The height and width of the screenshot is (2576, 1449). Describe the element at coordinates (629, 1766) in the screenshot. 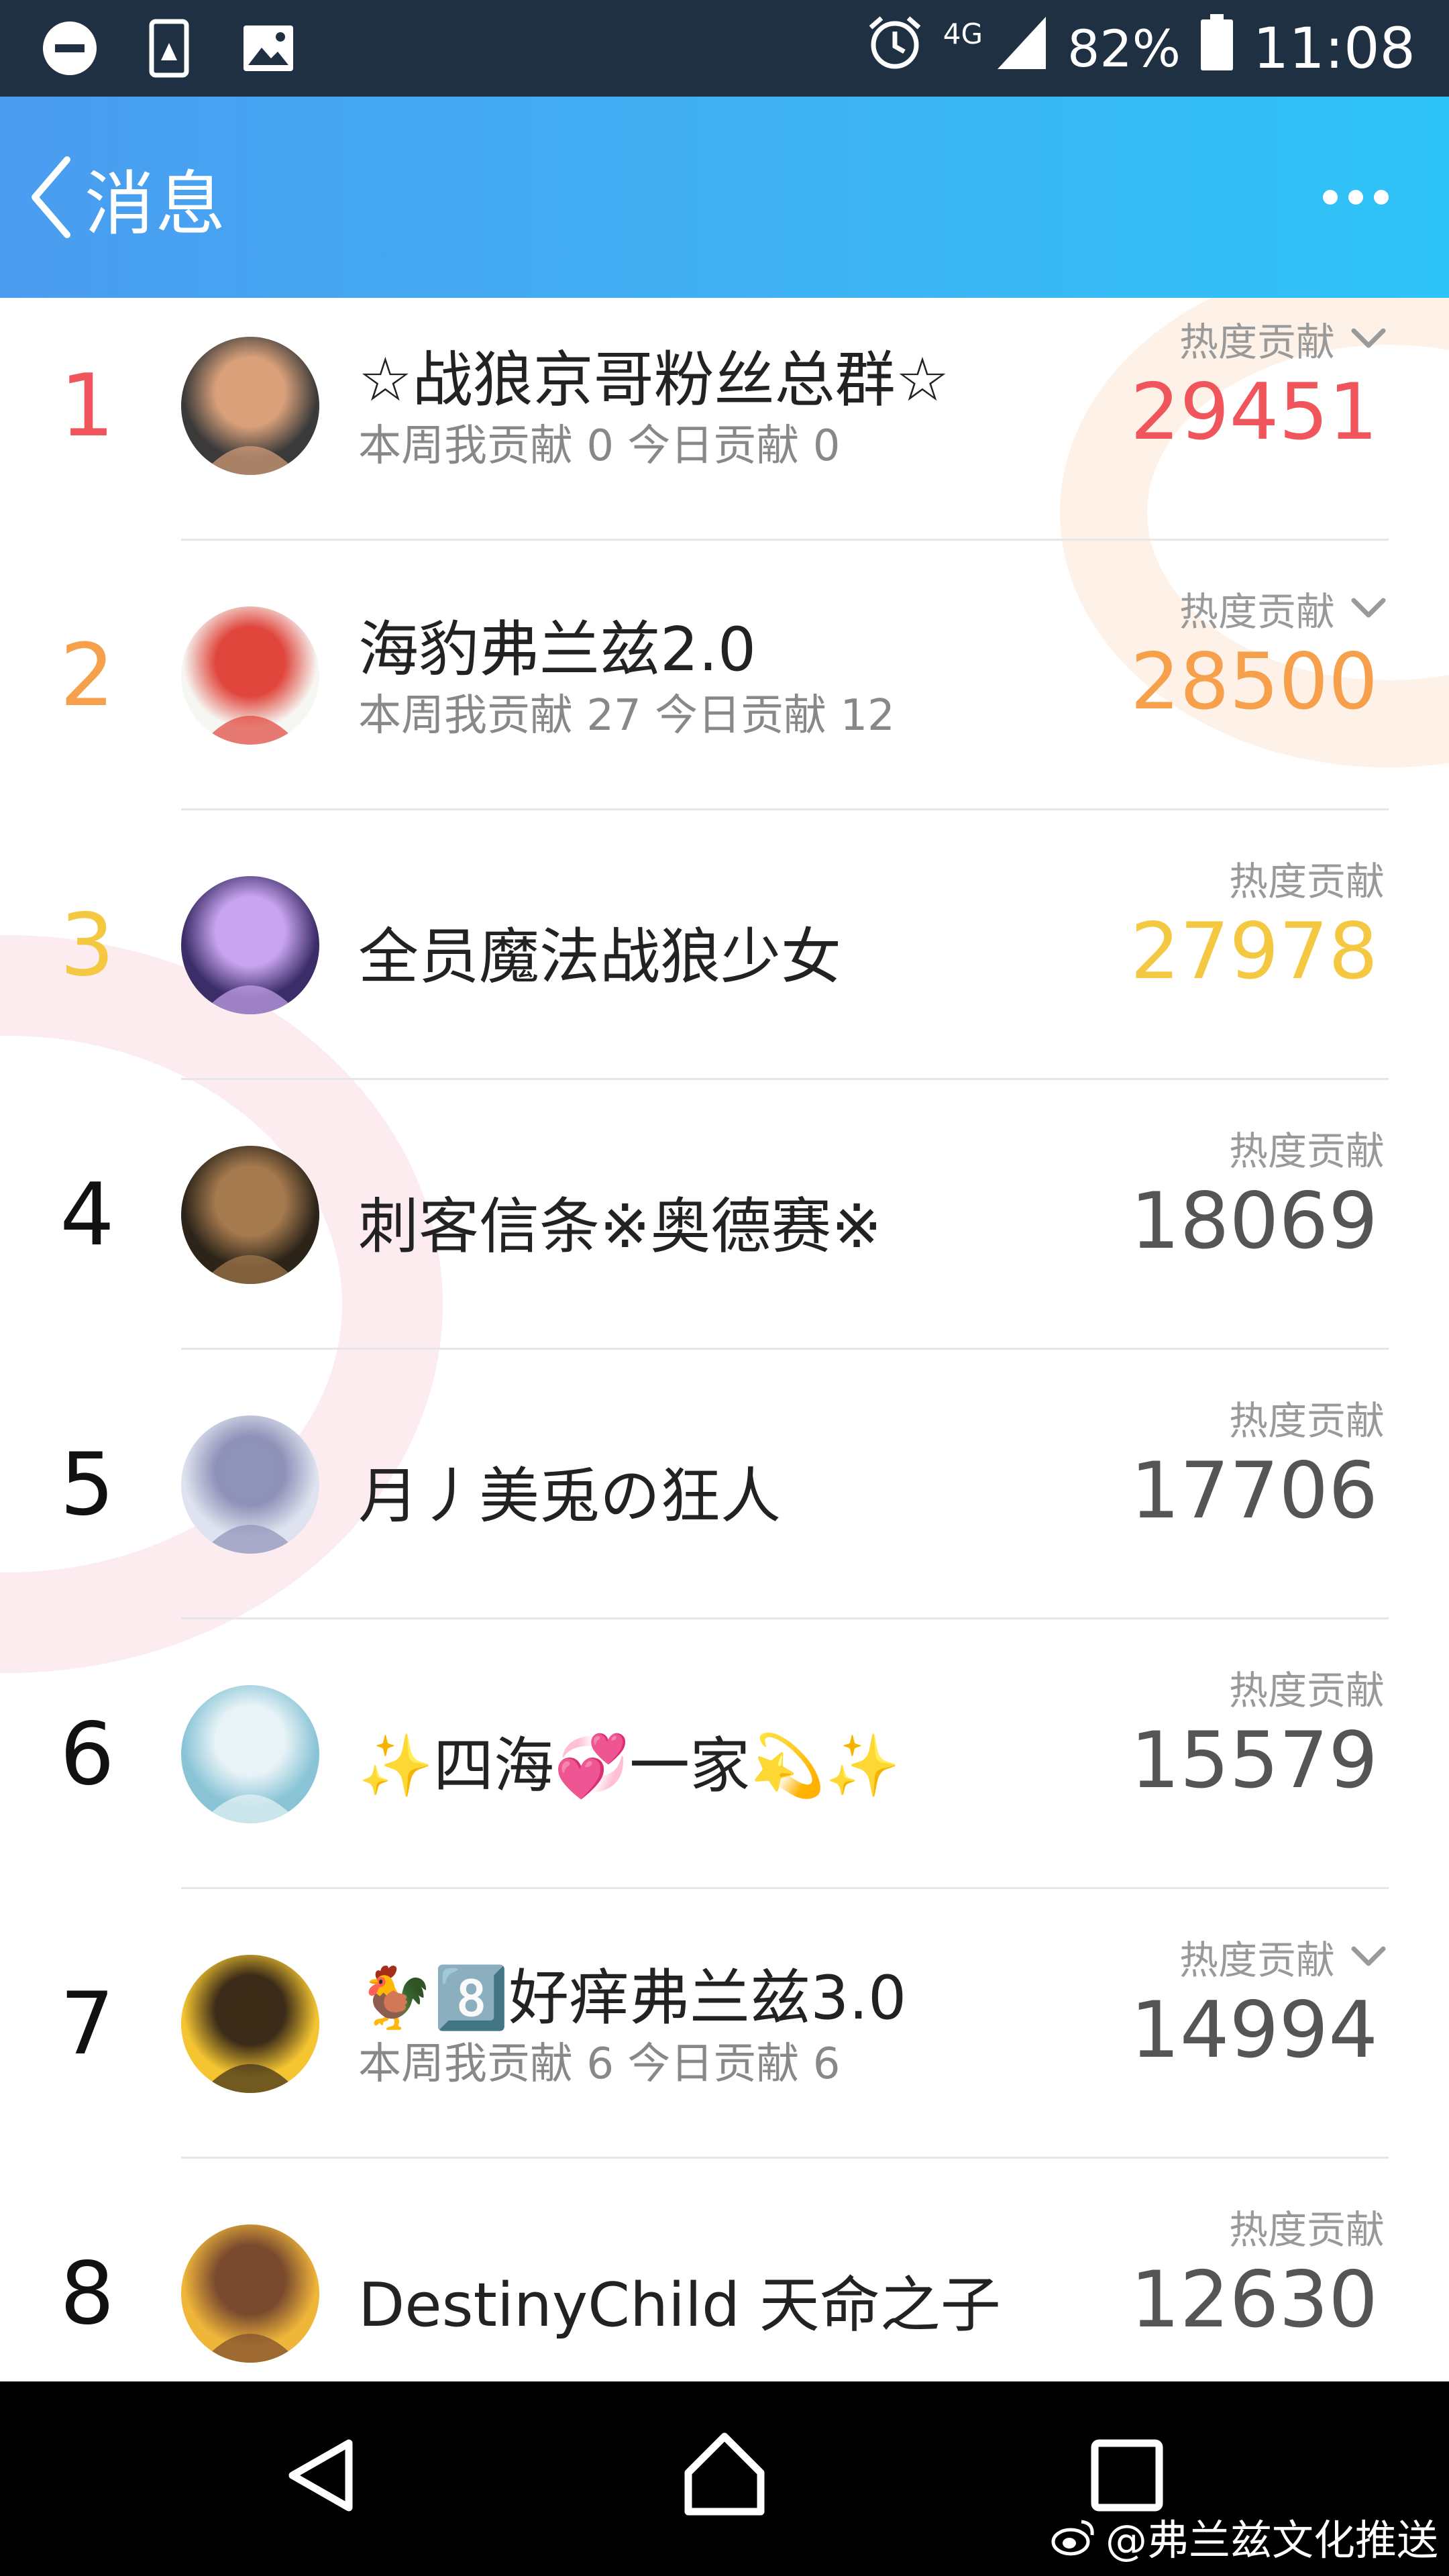

I see `group-name: ✨四海💞一家💫✨` at that location.